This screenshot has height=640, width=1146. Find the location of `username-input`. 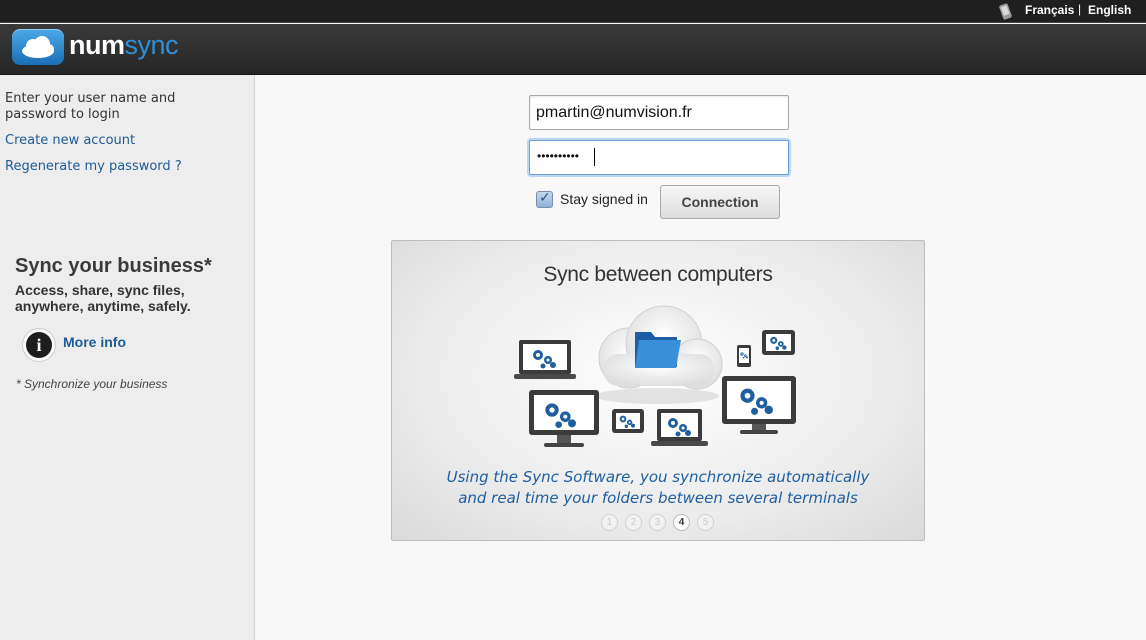

username-input is located at coordinates (659, 112).